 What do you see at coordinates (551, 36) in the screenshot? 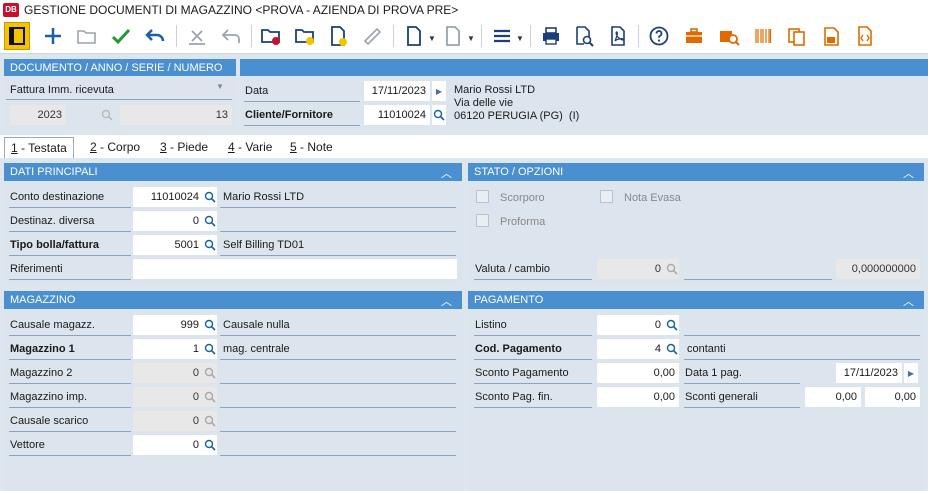
I see `print-button` at bounding box center [551, 36].